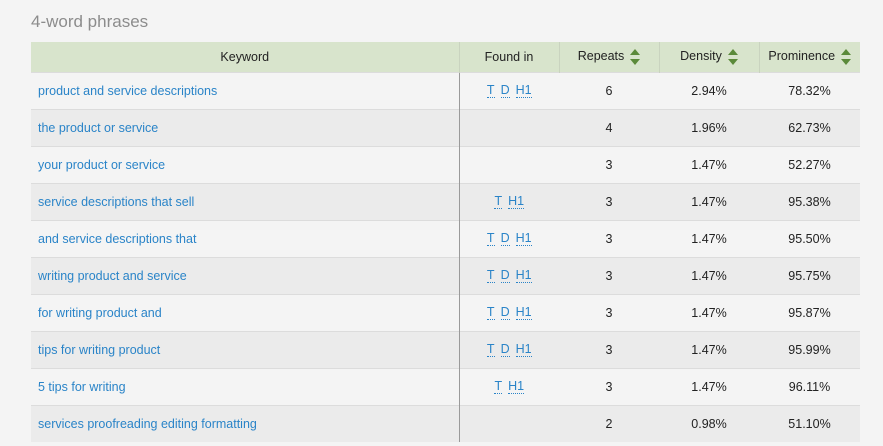 This screenshot has height=446, width=883. I want to click on prominence-cell: 78.32%, so click(809, 90).